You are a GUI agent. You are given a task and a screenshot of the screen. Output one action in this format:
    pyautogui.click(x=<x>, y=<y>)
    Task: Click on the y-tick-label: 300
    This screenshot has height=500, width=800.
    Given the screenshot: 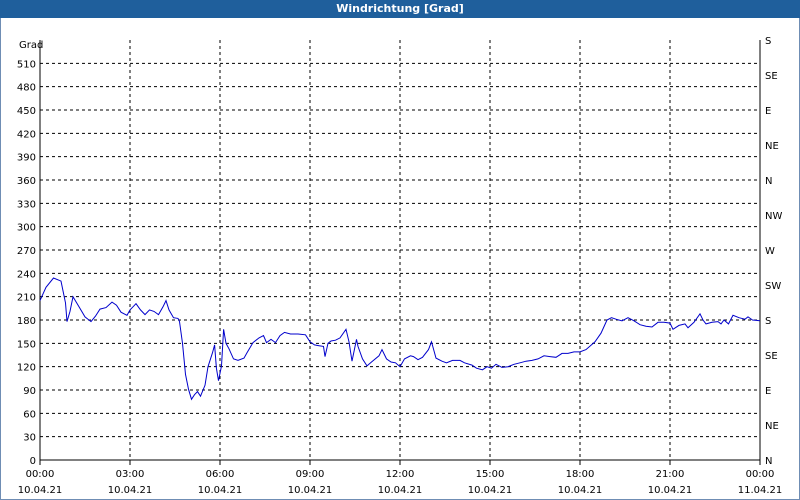 What is the action you would take?
    pyautogui.click(x=26, y=228)
    